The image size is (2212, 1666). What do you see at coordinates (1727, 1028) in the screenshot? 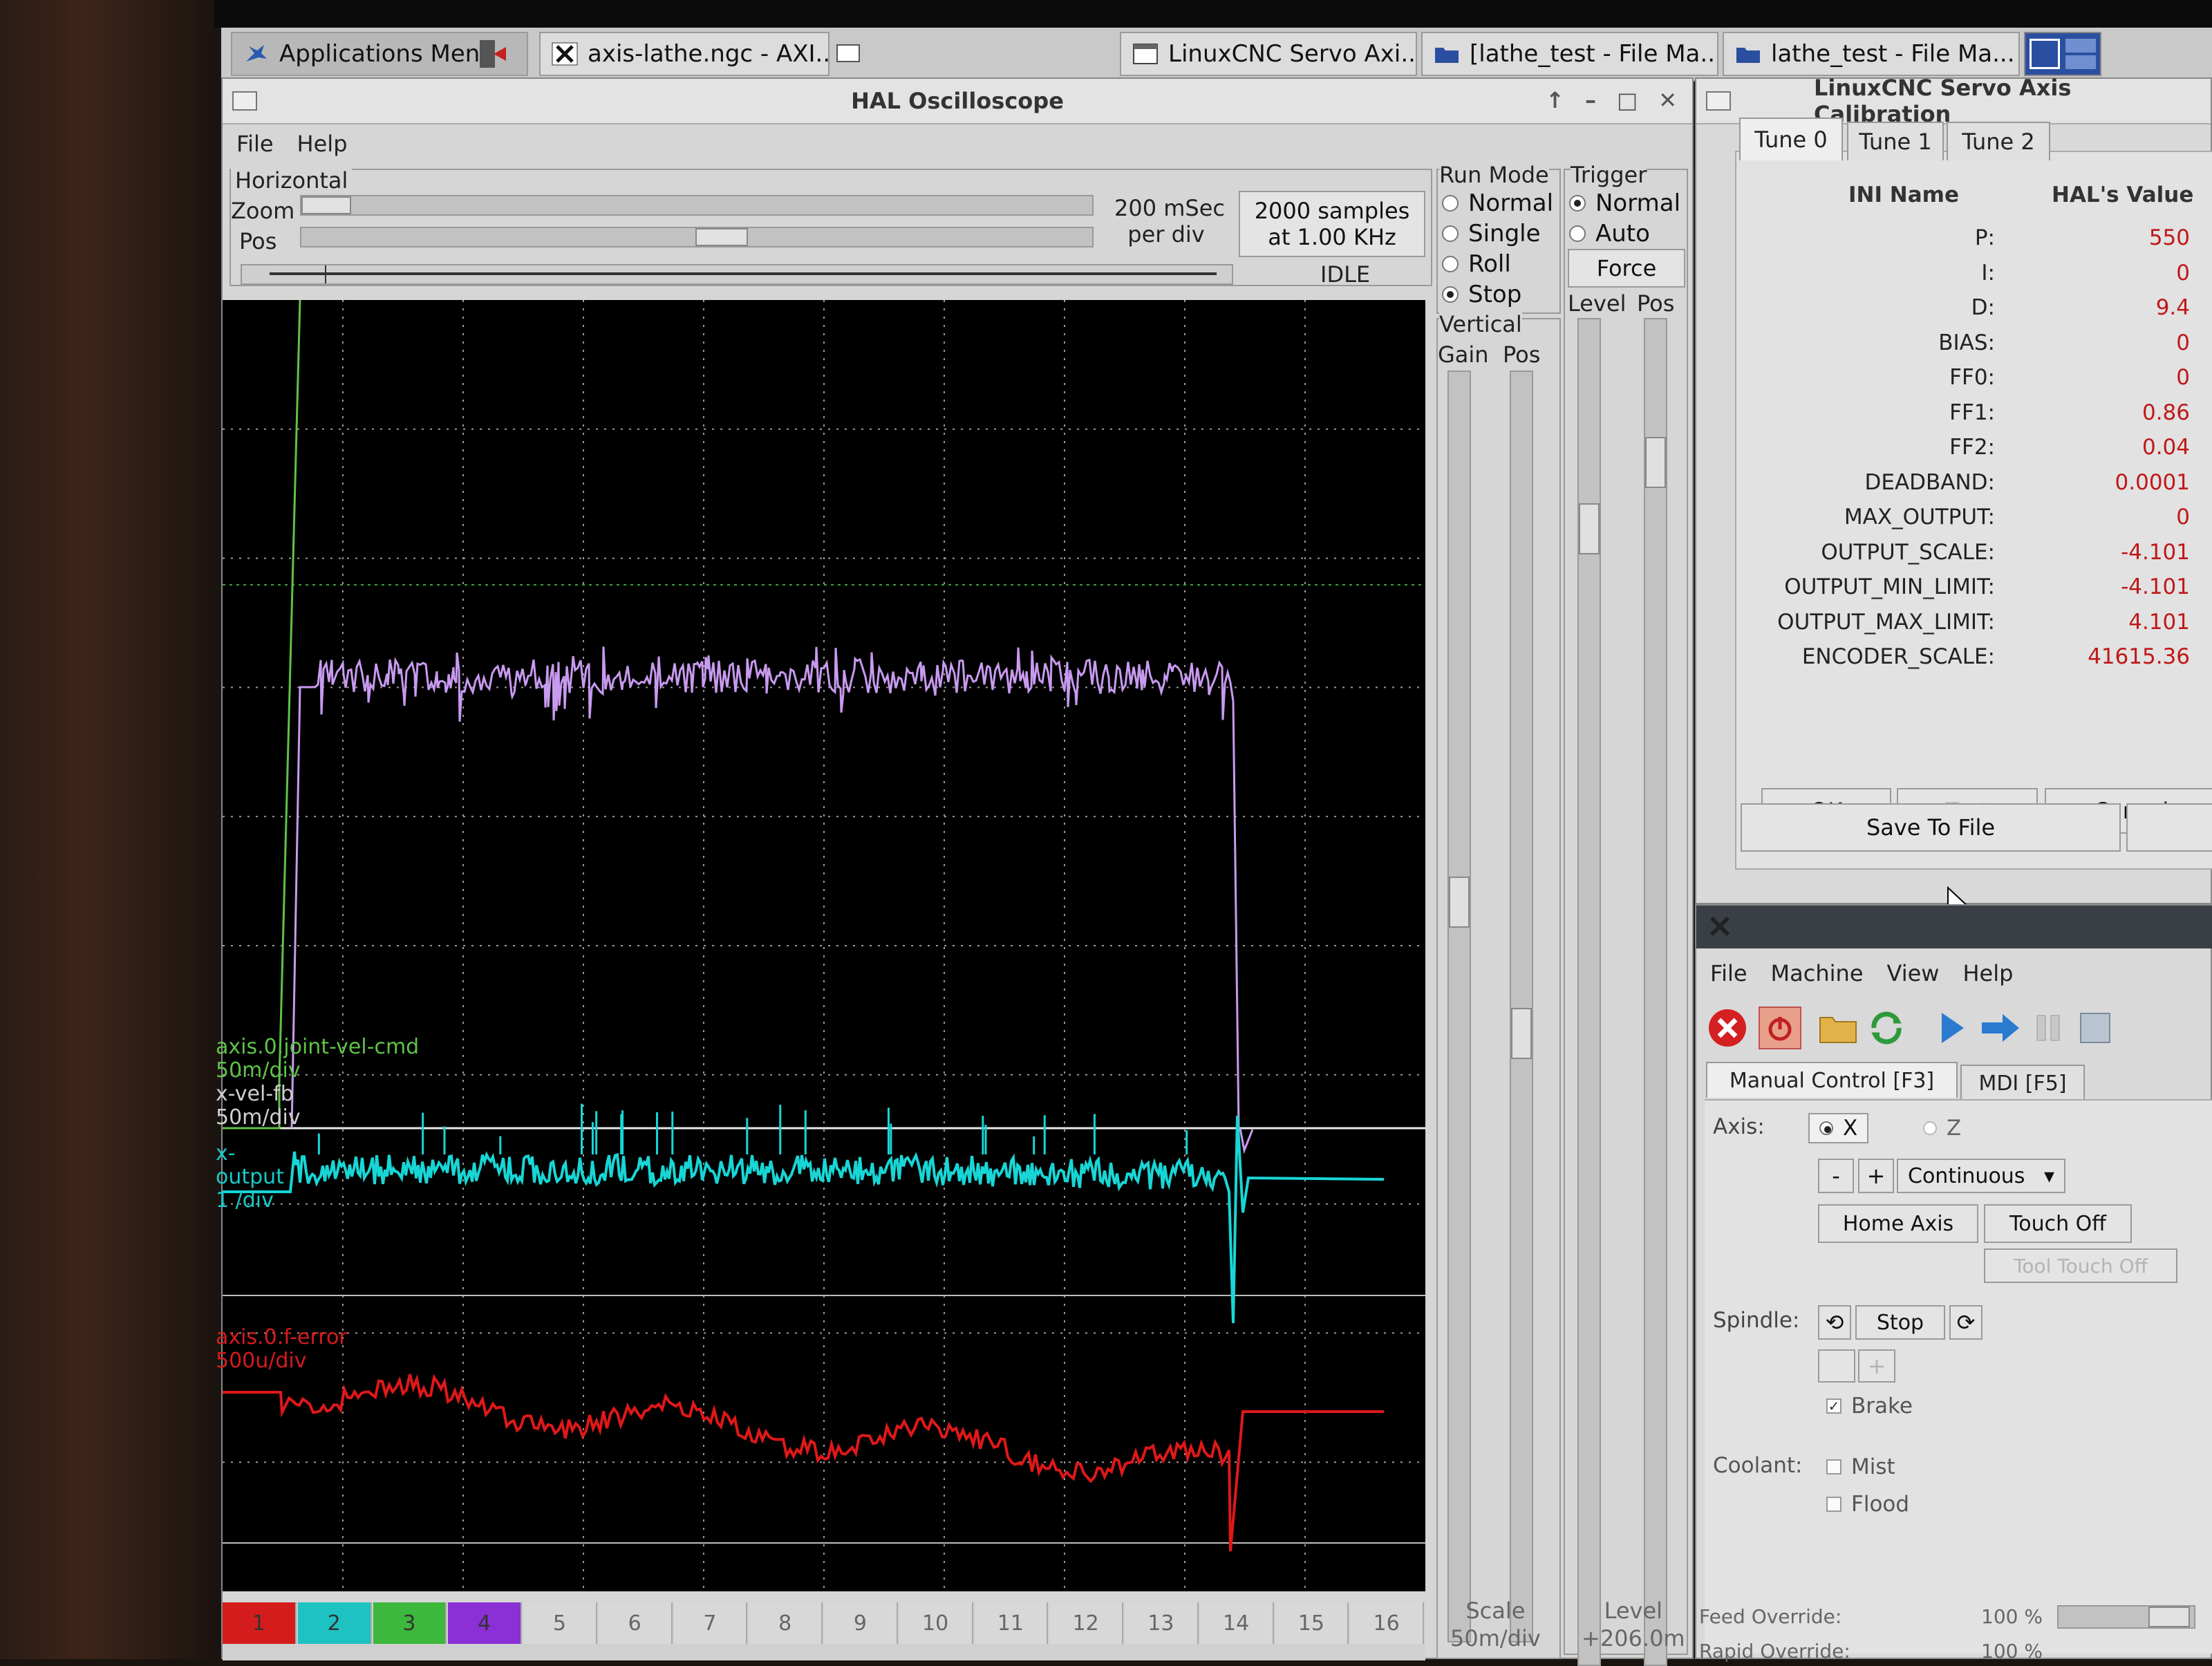
I see `estop-icon` at bounding box center [1727, 1028].